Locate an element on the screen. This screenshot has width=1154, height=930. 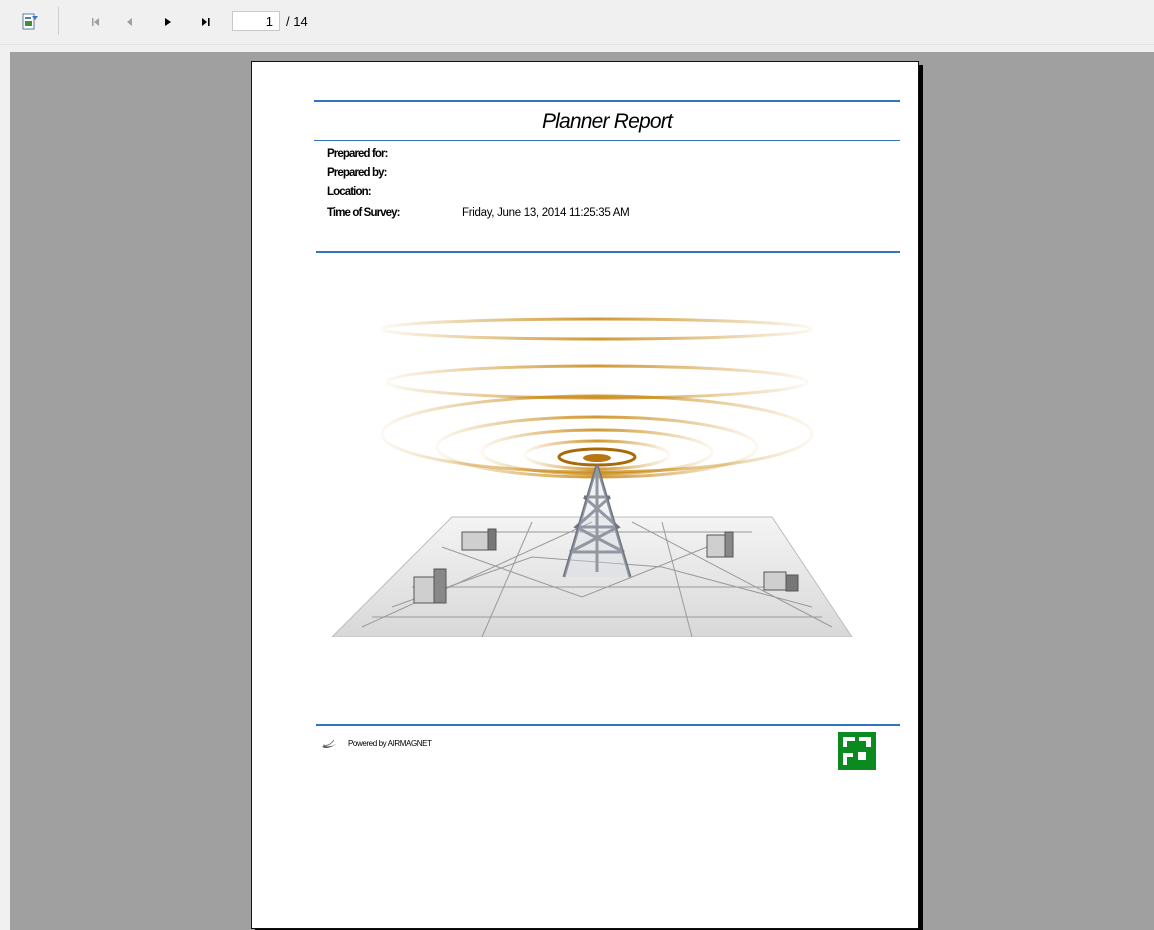
header-rule-bottom is located at coordinates (607, 140).